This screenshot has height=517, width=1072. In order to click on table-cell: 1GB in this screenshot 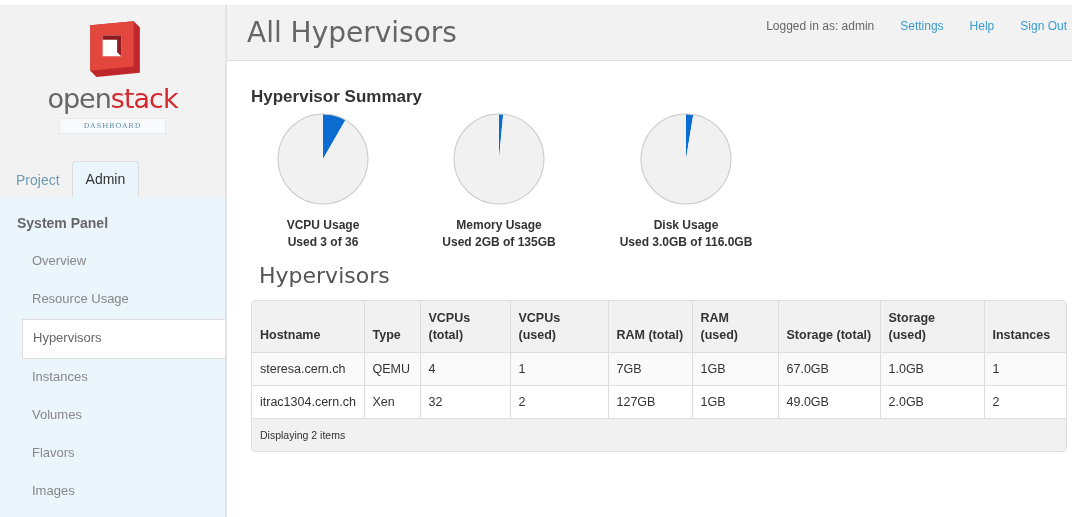, I will do `click(735, 369)`.